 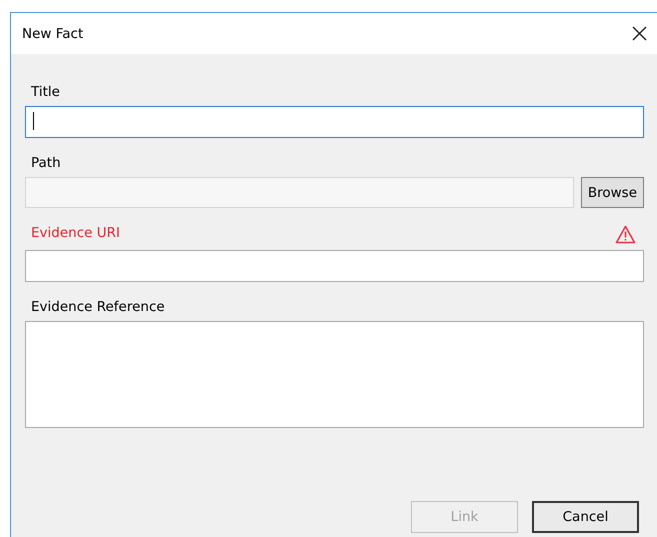 What do you see at coordinates (75, 233) in the screenshot?
I see `field-label: Evidence URI` at bounding box center [75, 233].